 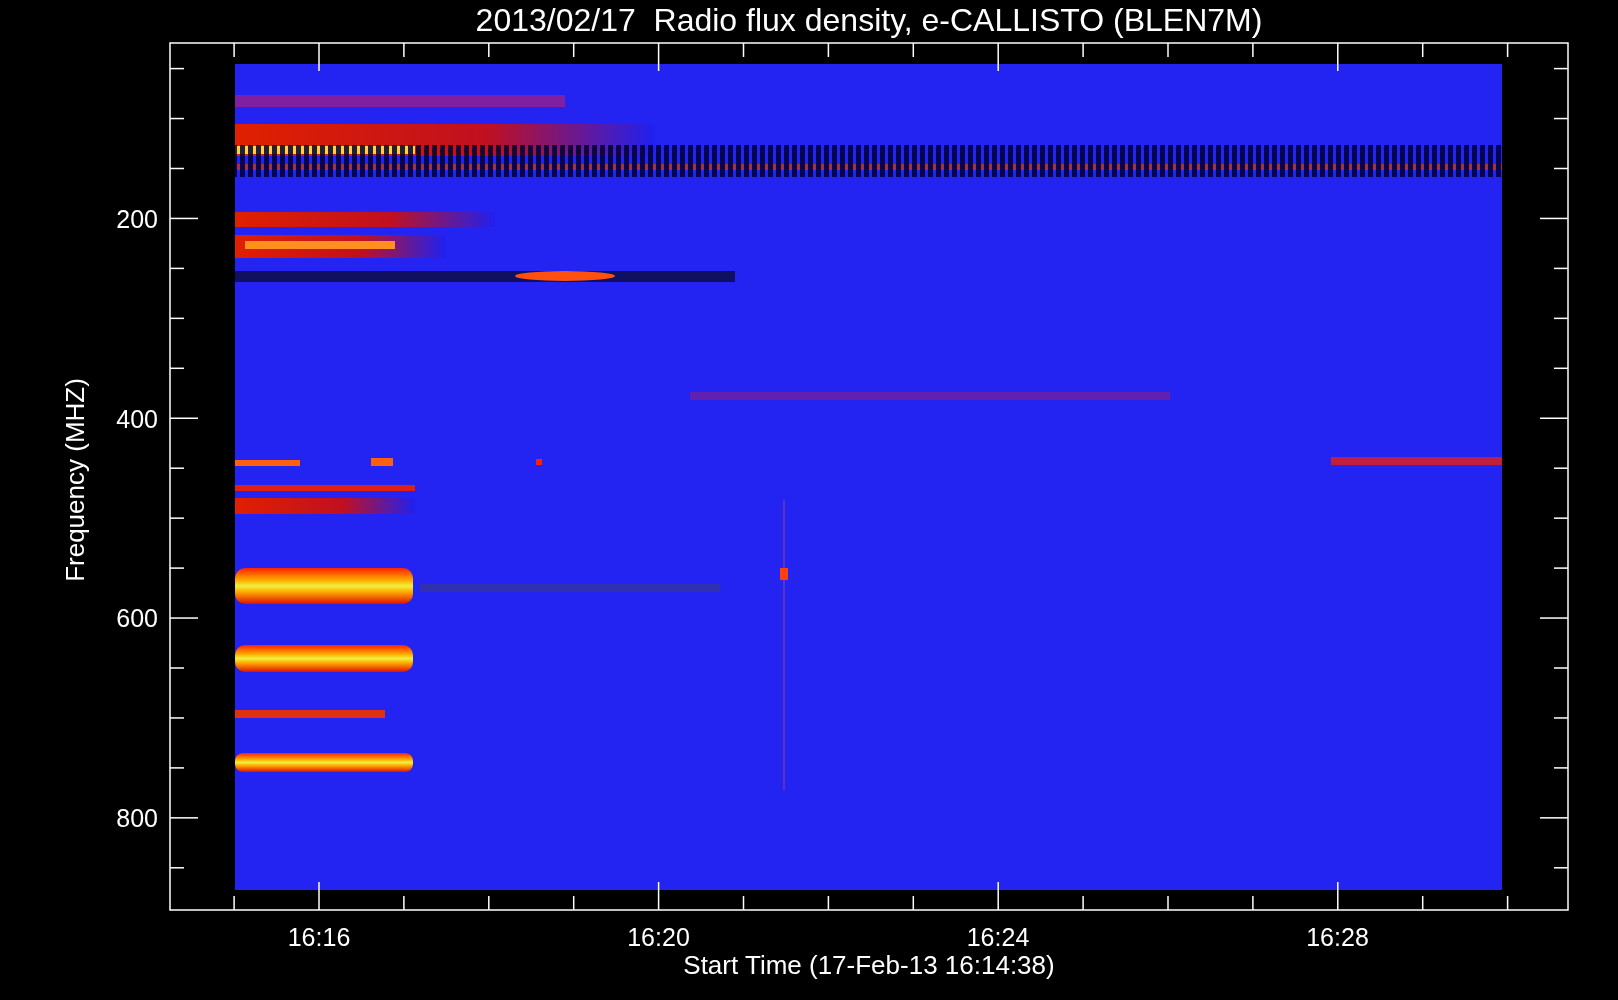 What do you see at coordinates (869, 965) in the screenshot?
I see `axis-label: Start Time (17-Feb-13 16:14:38)` at bounding box center [869, 965].